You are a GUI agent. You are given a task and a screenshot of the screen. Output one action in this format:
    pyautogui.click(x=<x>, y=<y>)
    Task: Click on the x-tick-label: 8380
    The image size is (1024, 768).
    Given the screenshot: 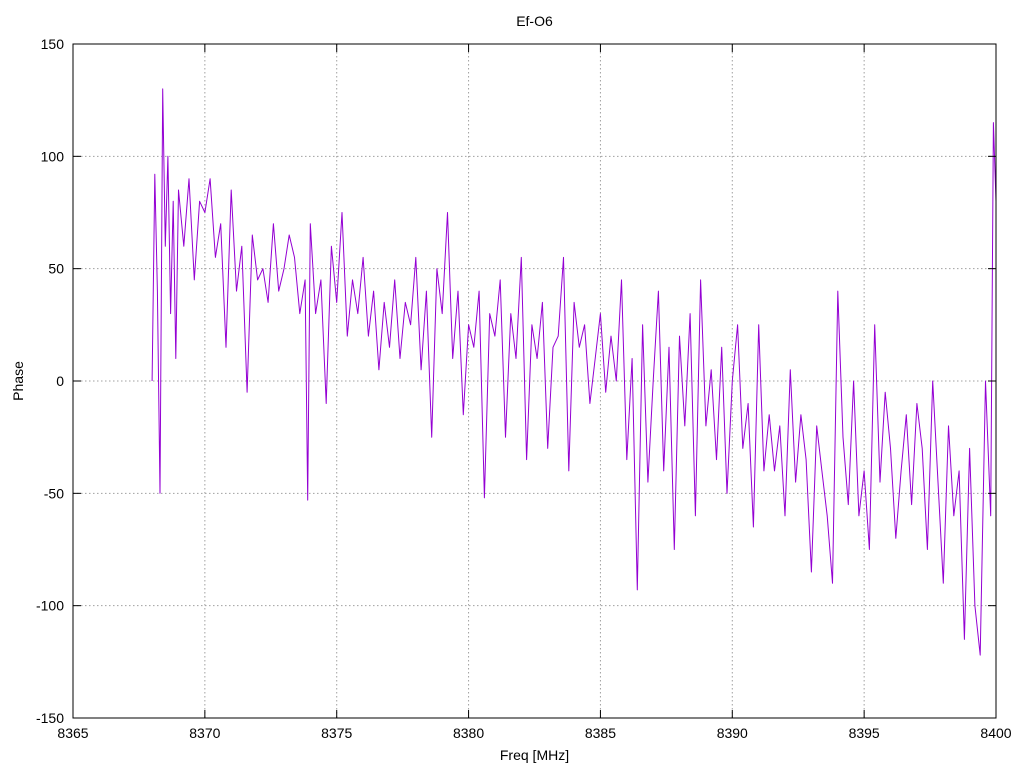 What is the action you would take?
    pyautogui.click(x=468, y=733)
    